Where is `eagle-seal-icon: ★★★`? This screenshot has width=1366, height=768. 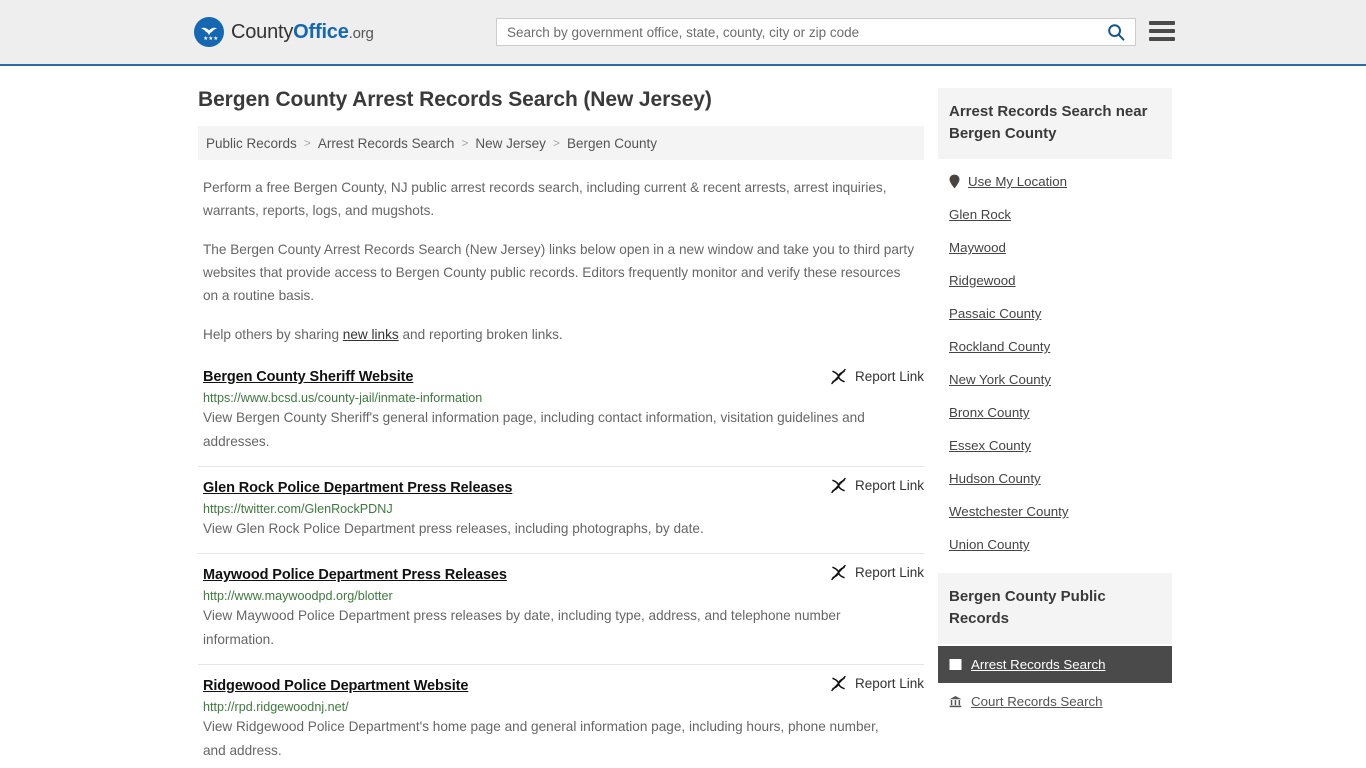 eagle-seal-icon: ★★★ is located at coordinates (209, 32).